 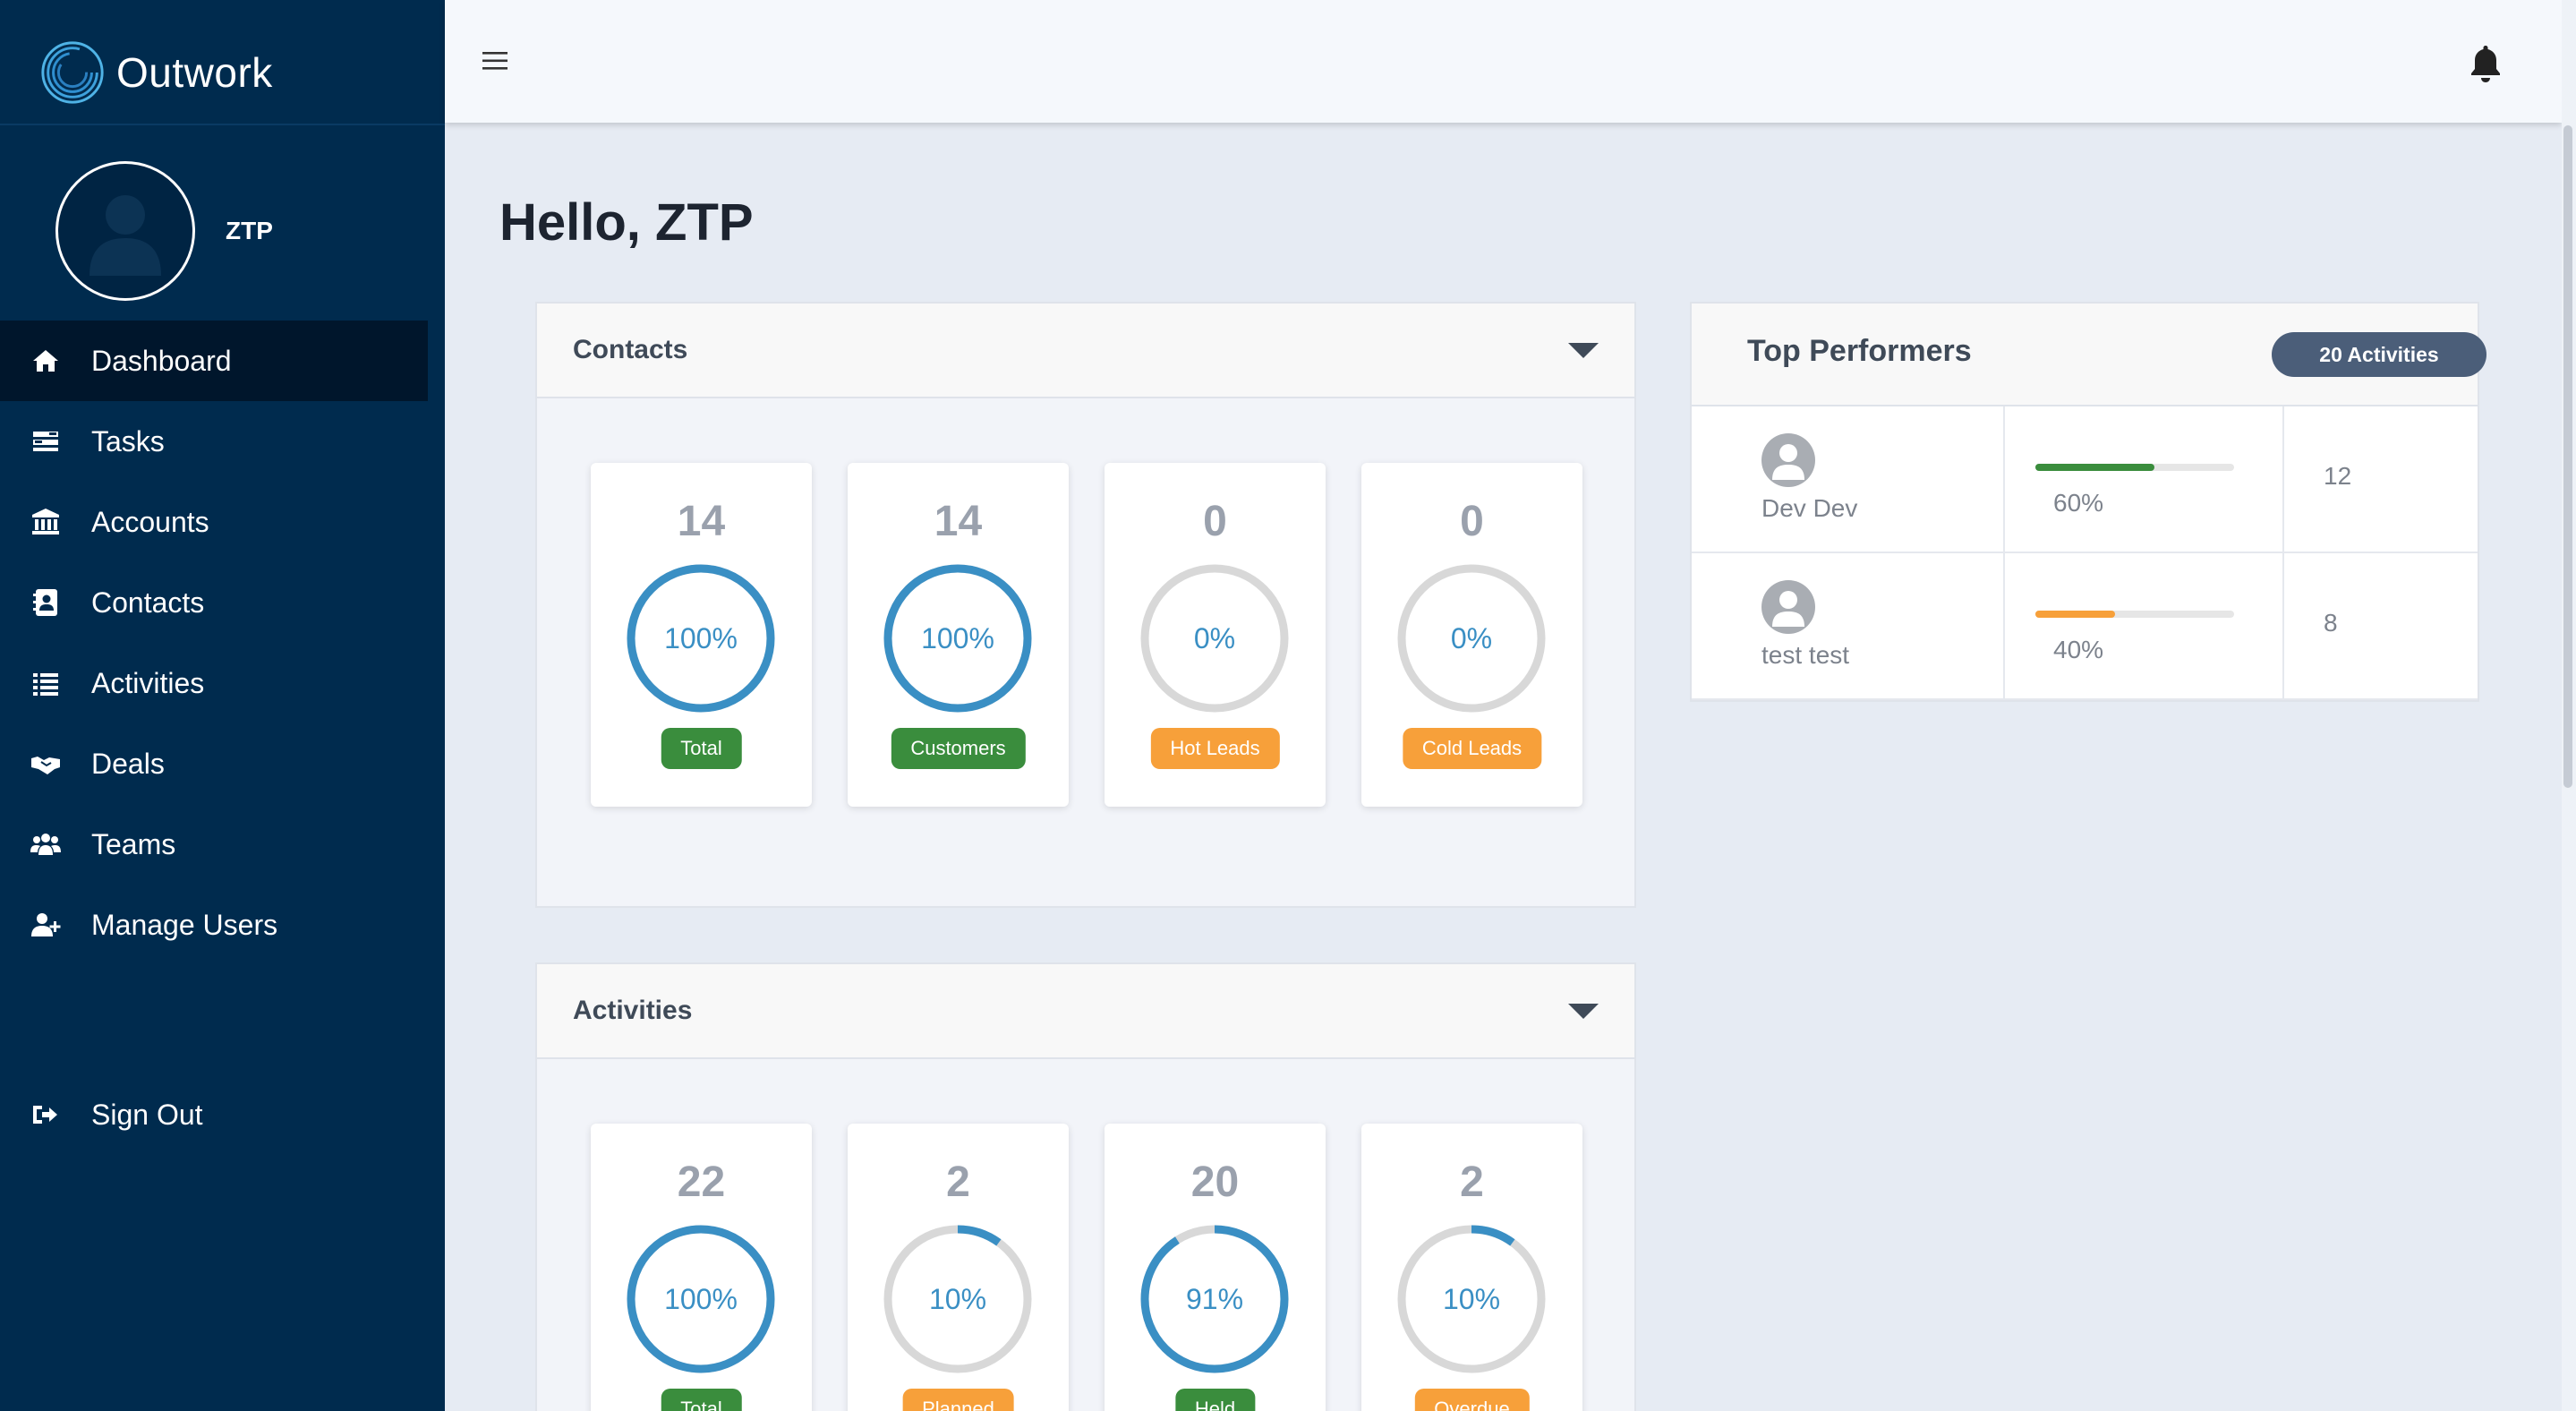 What do you see at coordinates (184, 924) in the screenshot?
I see `sidebar-item-label: Manage Users` at bounding box center [184, 924].